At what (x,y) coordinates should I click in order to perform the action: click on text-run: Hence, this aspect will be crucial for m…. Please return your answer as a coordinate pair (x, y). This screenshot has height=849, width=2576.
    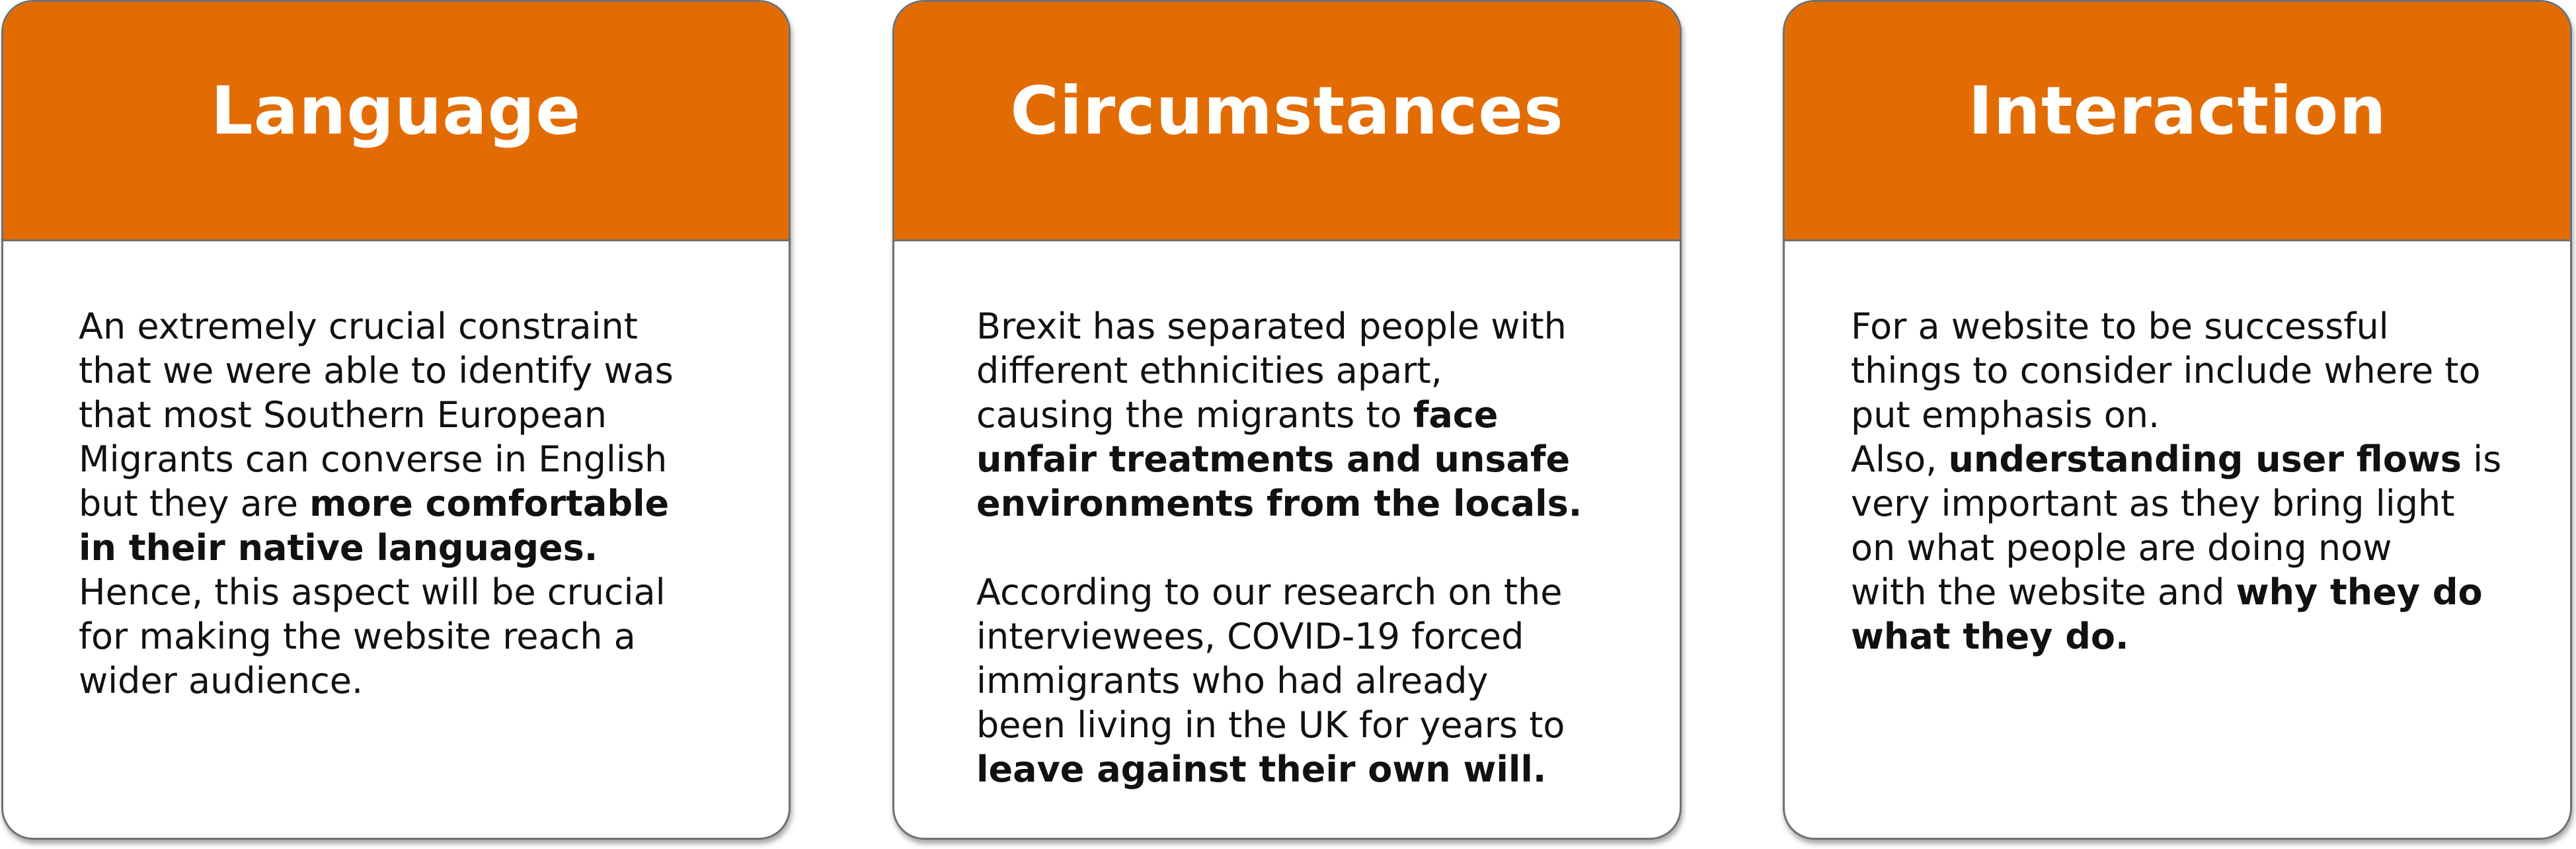
    Looking at the image, I should click on (372, 636).